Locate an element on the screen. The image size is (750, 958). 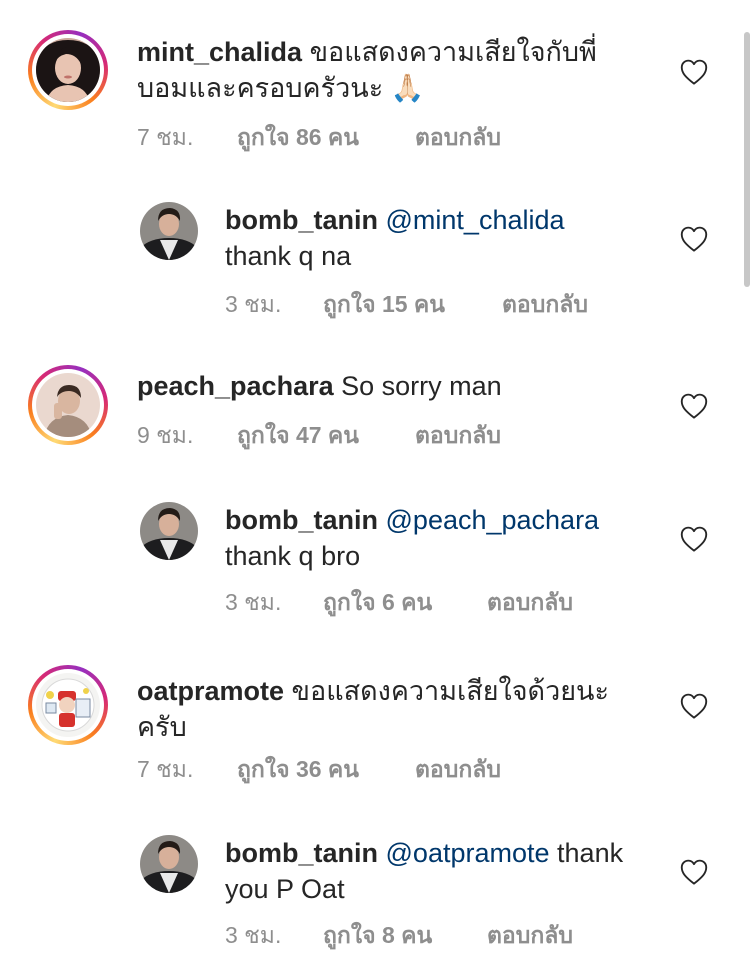
comment-body: peach_pachara So sorry man is located at coordinates (397, 386).